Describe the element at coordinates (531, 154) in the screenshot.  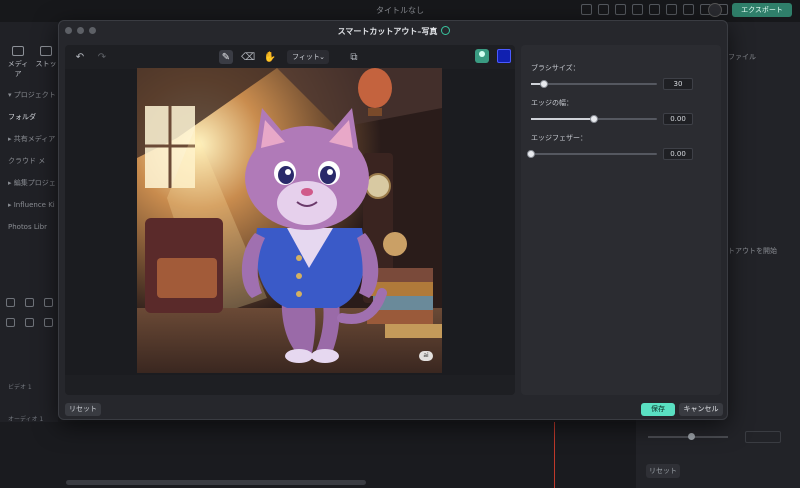
I see `edge-feather-knob` at that location.